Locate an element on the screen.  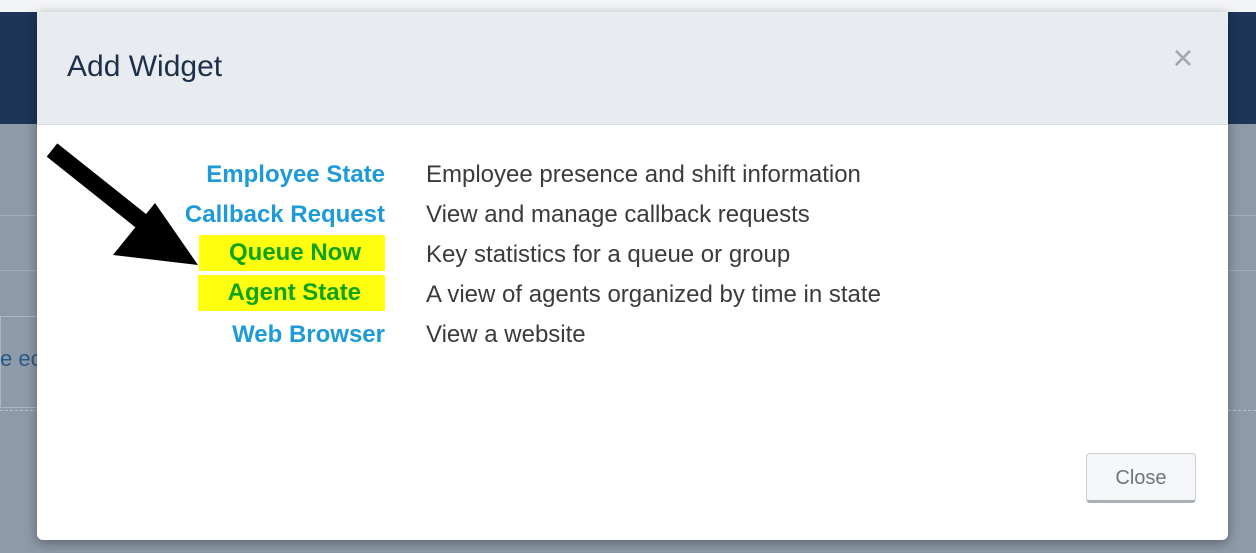
background-partial-text: e ec is located at coordinates (21, 358).